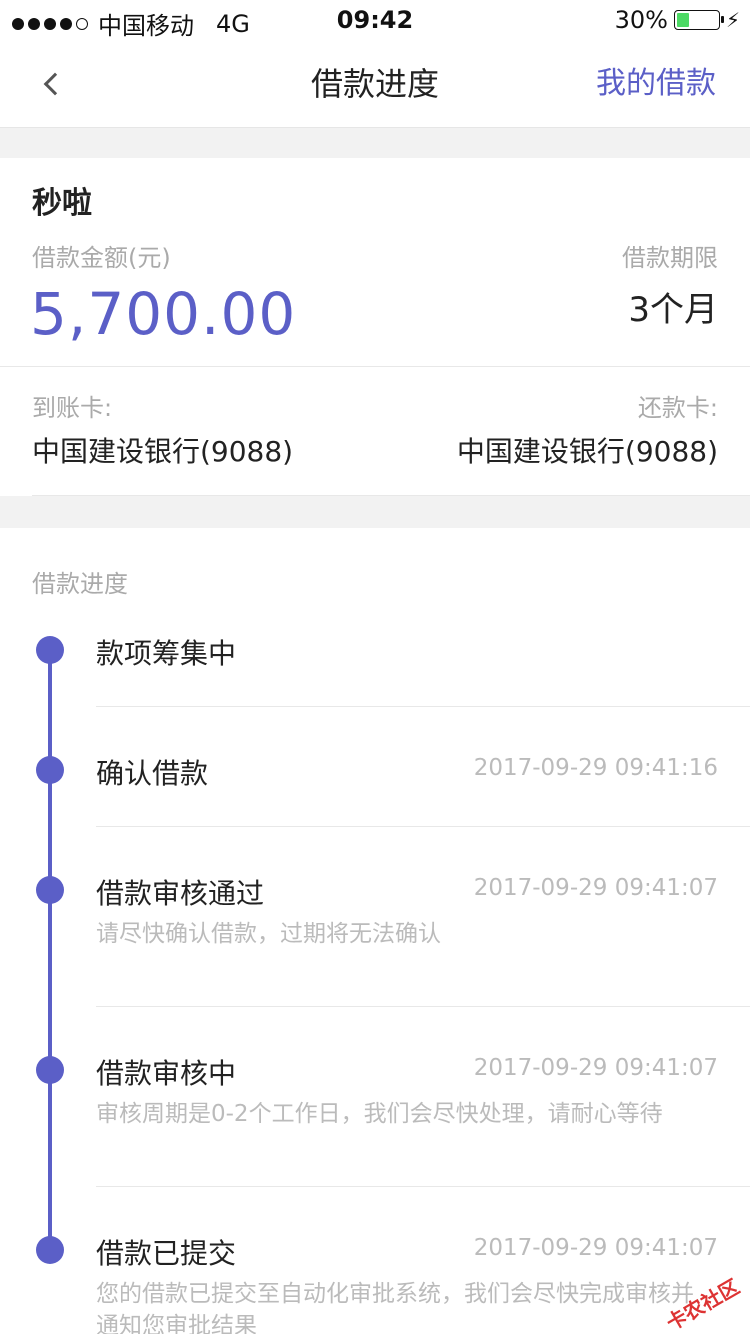  I want to click on battery-icon, so click(698, 20).